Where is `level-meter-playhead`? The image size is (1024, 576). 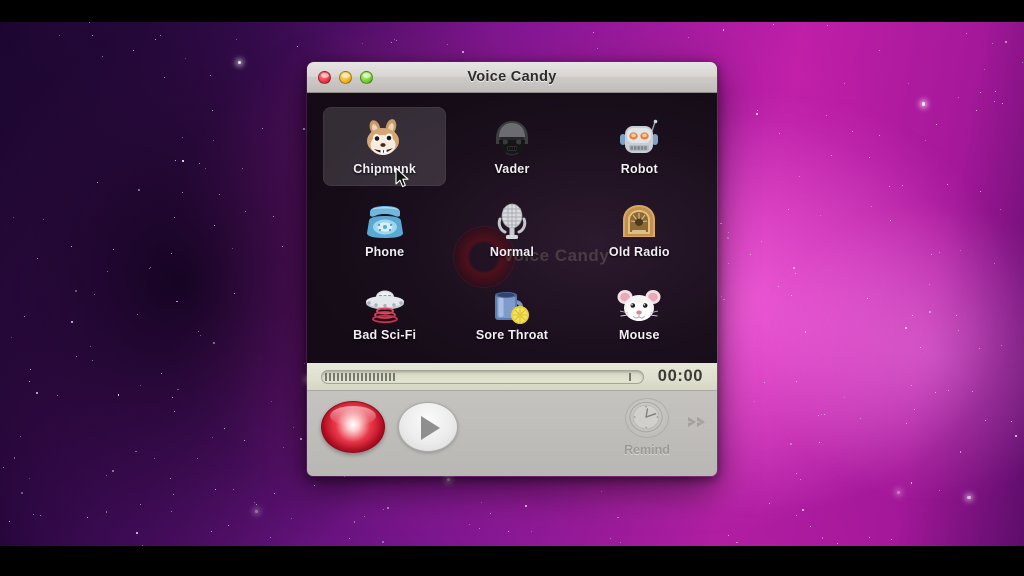 level-meter-playhead is located at coordinates (629, 376).